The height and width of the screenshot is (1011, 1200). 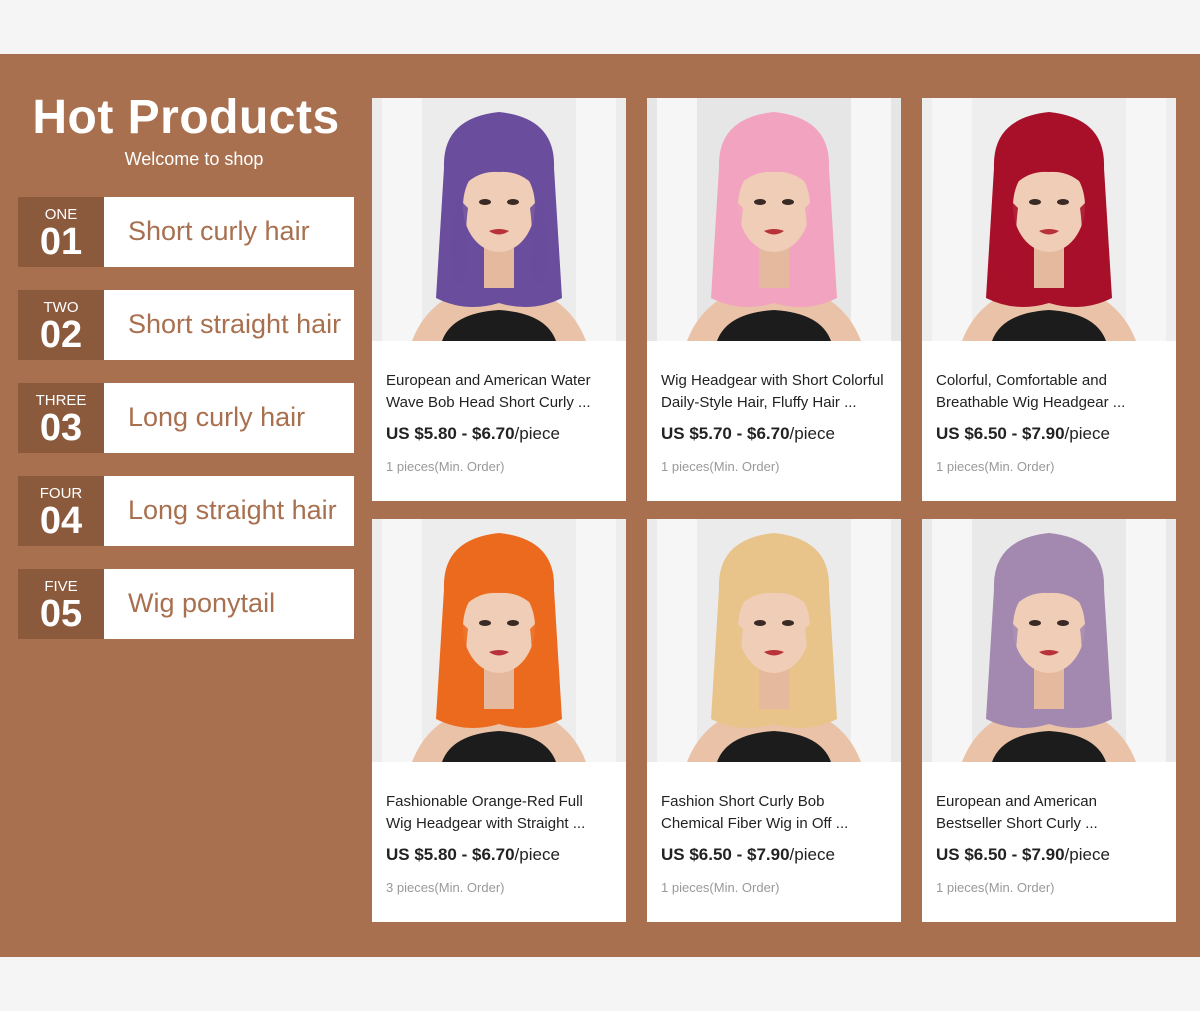 What do you see at coordinates (445, 887) in the screenshot?
I see `min-order: 3 pieces(Min. Order)` at bounding box center [445, 887].